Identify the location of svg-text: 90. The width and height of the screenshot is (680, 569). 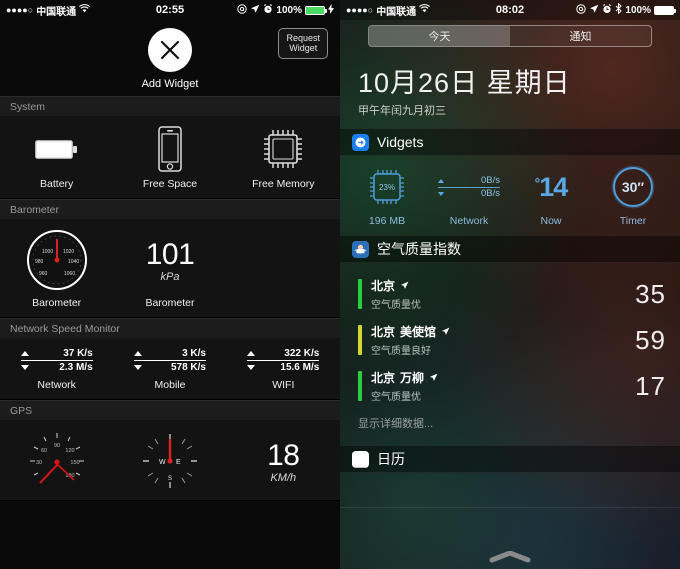
(57, 446).